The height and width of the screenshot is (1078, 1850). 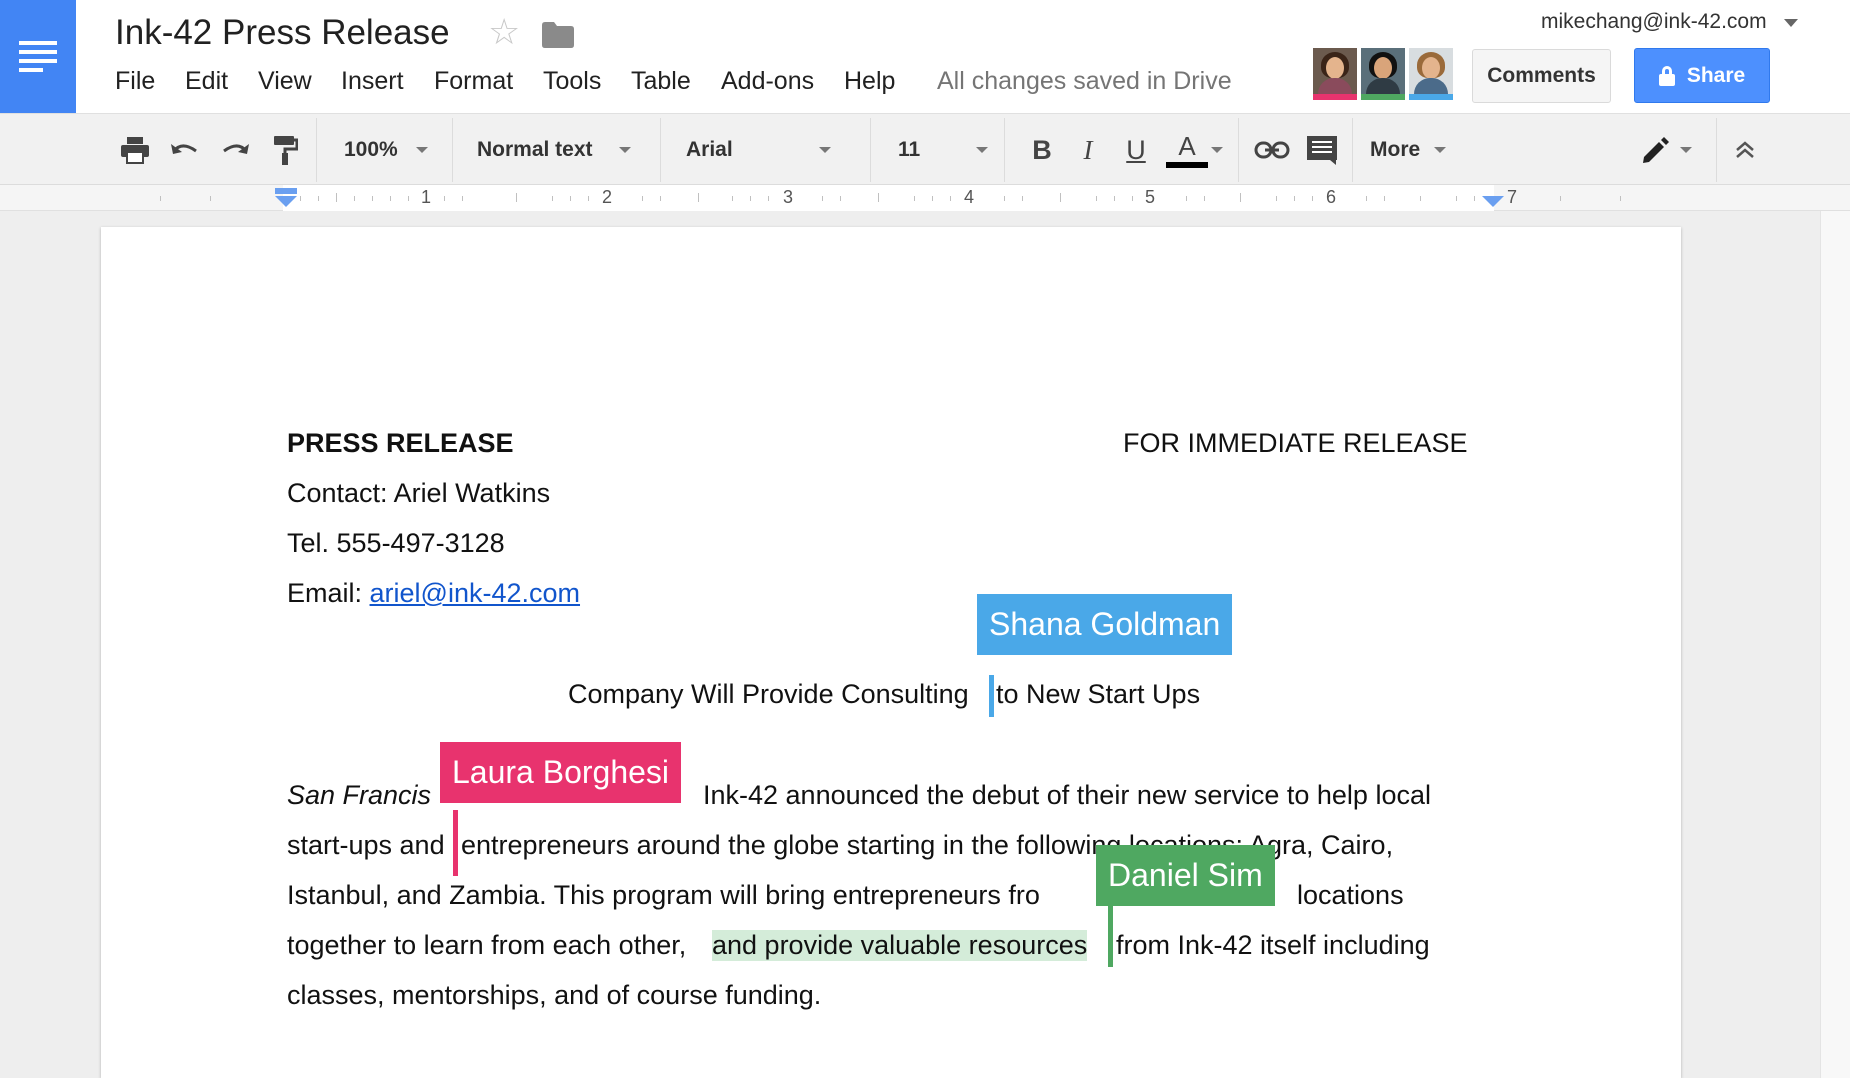 What do you see at coordinates (1512, 197) in the screenshot?
I see `ruler-number: 7` at bounding box center [1512, 197].